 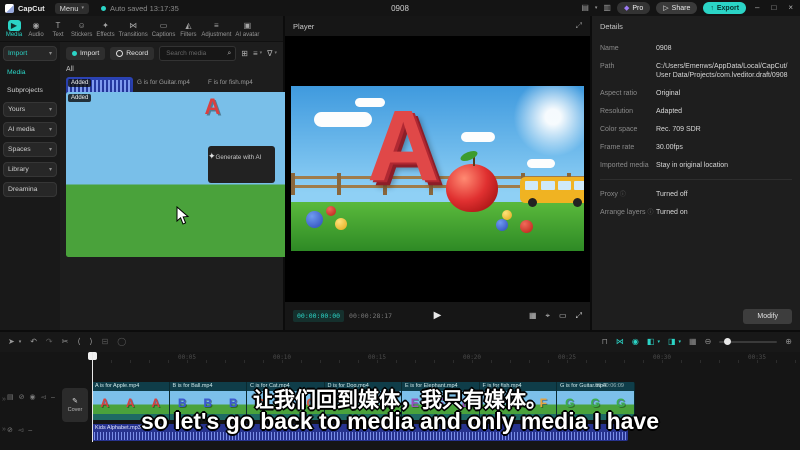 I want to click on detail-row-arrange-layers: Arrange layers ⓘ Turned on, so click(x=644, y=212).